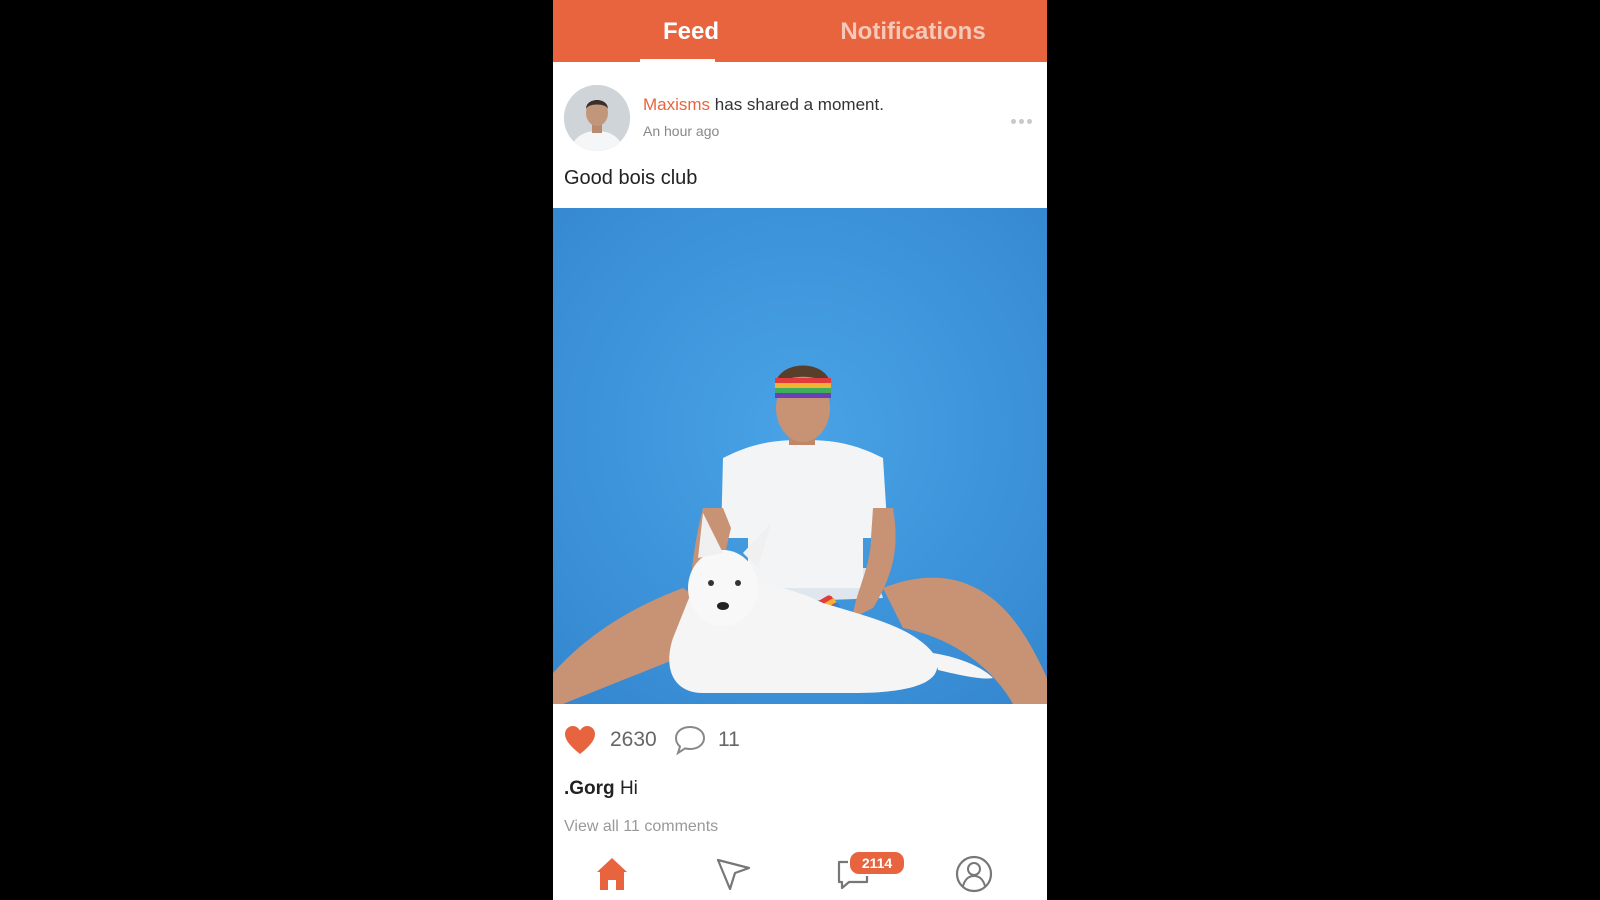  Describe the element at coordinates (913, 33) in the screenshot. I see `tab-notifications: Notifications` at that location.